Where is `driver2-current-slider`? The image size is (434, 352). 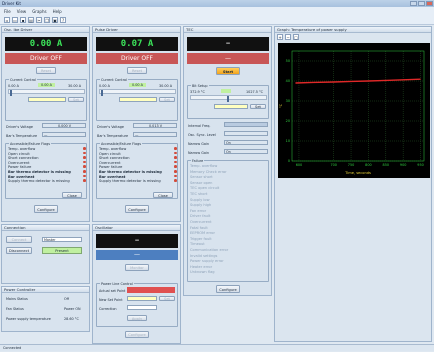
driver2-current-slider is located at coordinates (137, 92).